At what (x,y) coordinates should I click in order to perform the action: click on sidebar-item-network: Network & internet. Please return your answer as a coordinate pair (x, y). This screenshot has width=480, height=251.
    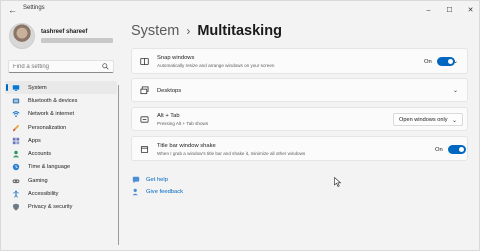
    Looking at the image, I should click on (61, 114).